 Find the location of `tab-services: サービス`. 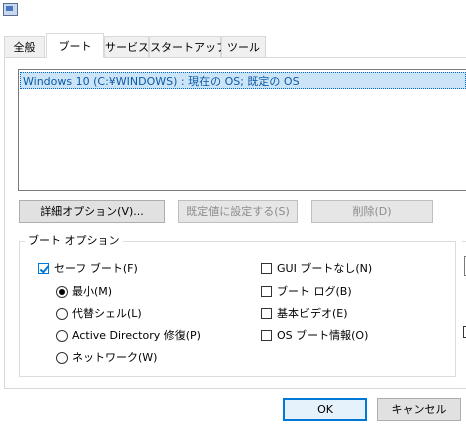

tab-services: サービス is located at coordinates (126, 46).